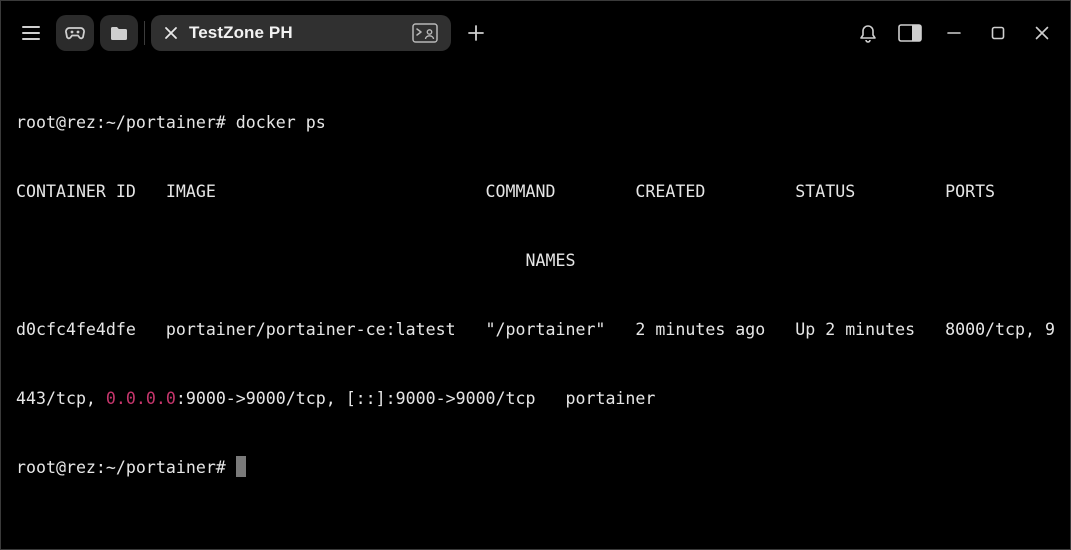  Describe the element at coordinates (280, 122) in the screenshot. I see `command: docker ps` at that location.